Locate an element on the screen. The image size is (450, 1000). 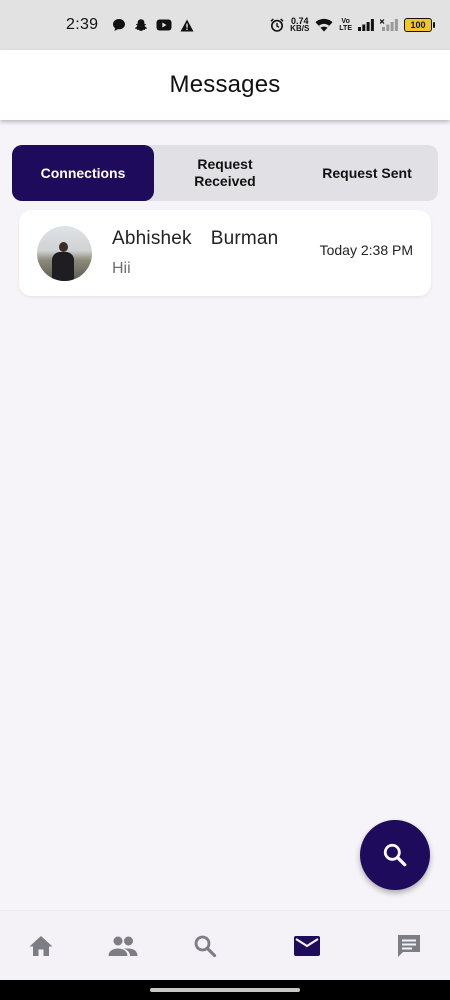
chat-info: Abhishek Burman Hii is located at coordinates (216, 253).